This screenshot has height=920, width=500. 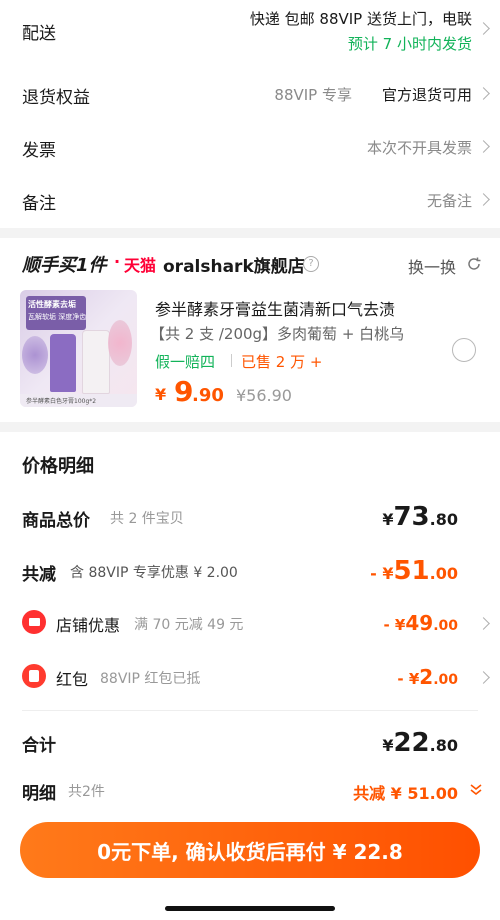 I want to click on total-sub: 共 2 件宝贝, so click(x=147, y=519).